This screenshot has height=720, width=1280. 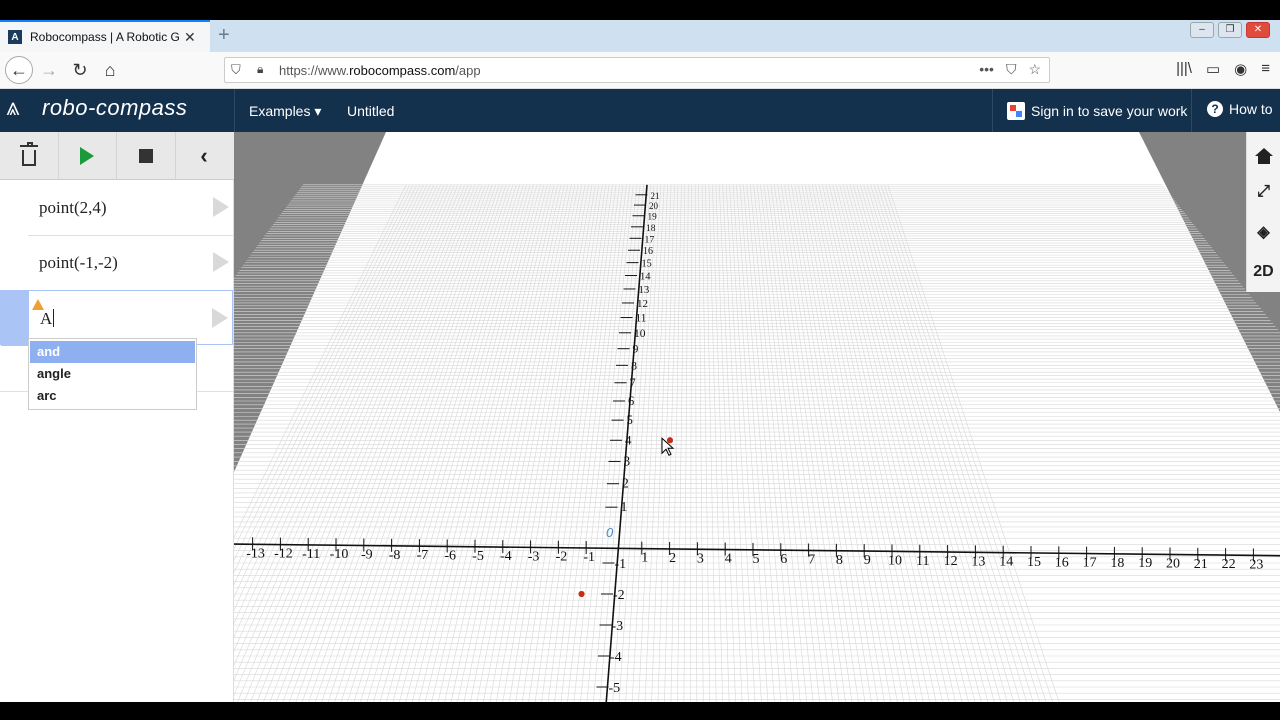 I want to click on y-tick-label: 18, so click(x=651, y=229).